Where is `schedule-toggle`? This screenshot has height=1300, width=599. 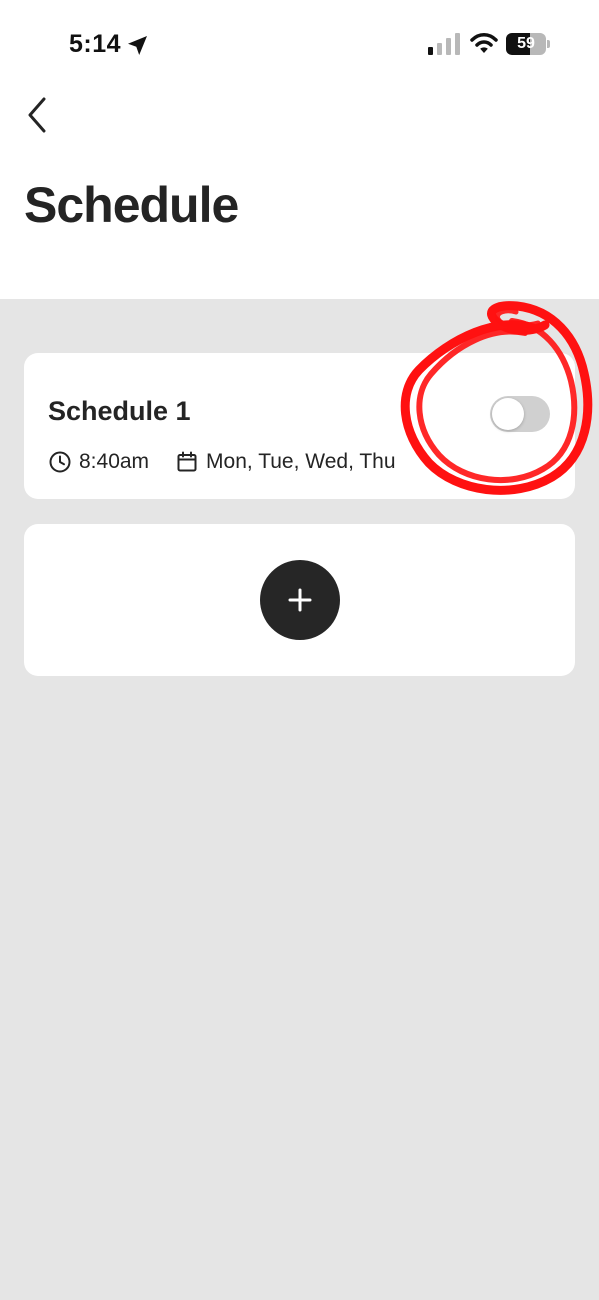
schedule-toggle is located at coordinates (520, 414).